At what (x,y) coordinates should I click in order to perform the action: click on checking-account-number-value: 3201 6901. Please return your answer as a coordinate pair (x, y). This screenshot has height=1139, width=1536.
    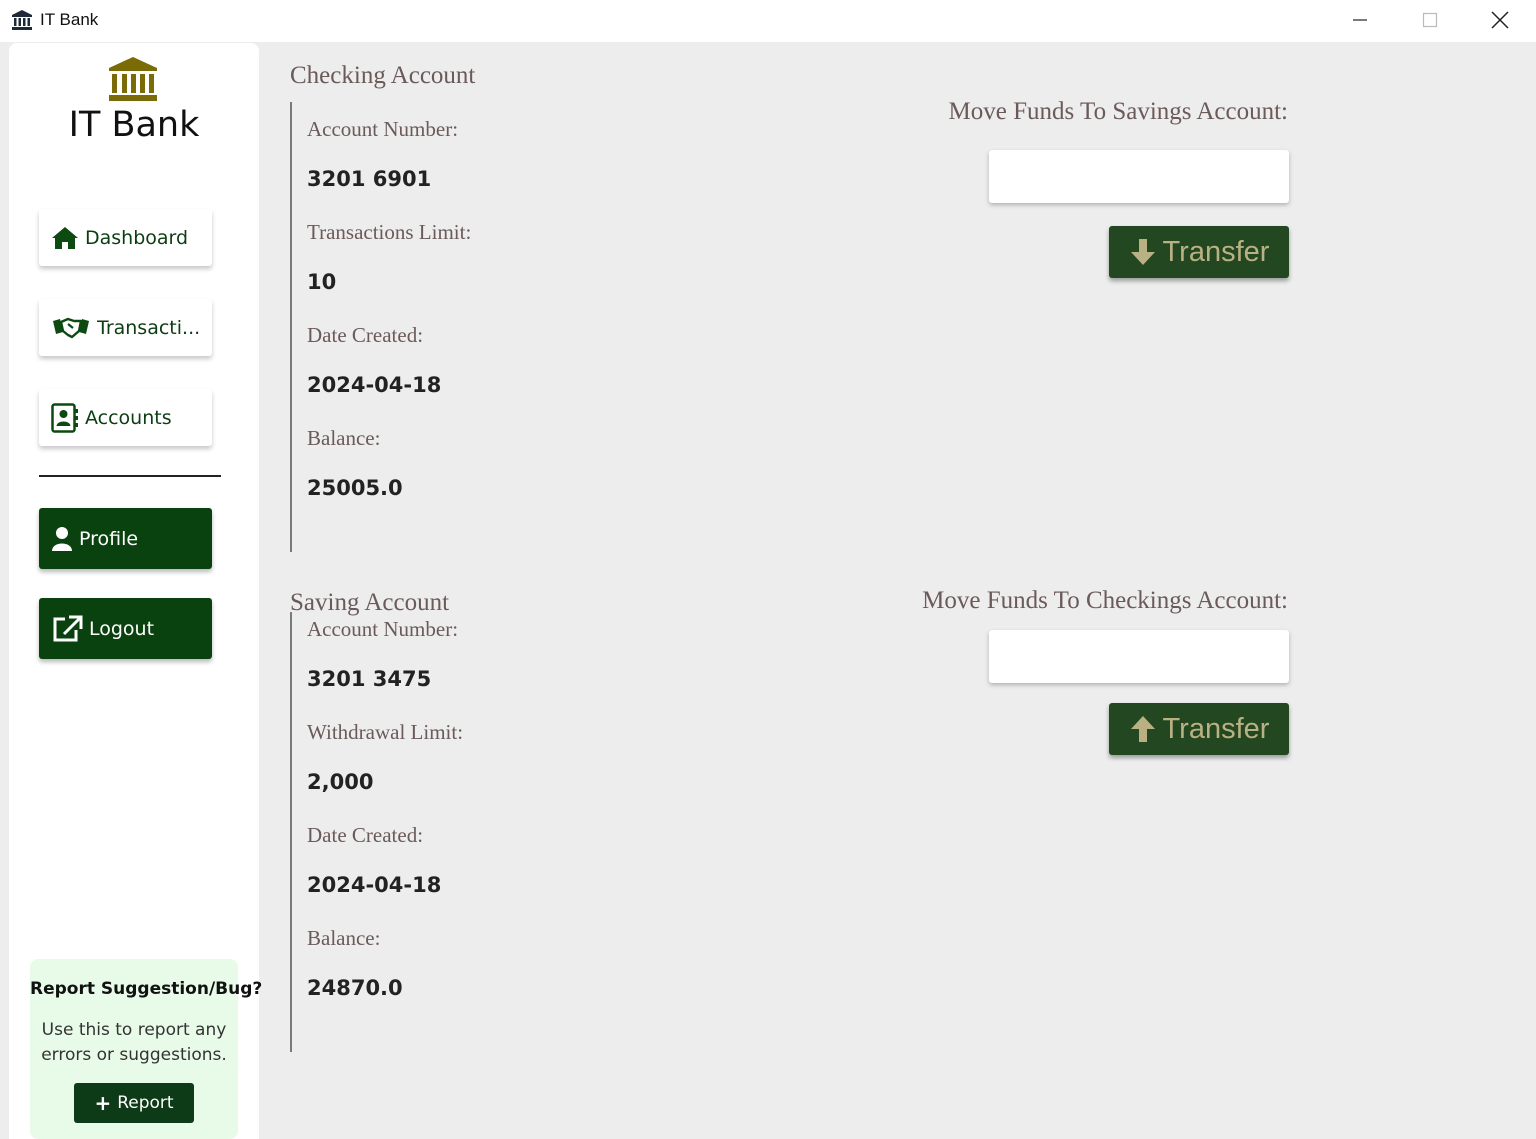
    Looking at the image, I should click on (369, 179).